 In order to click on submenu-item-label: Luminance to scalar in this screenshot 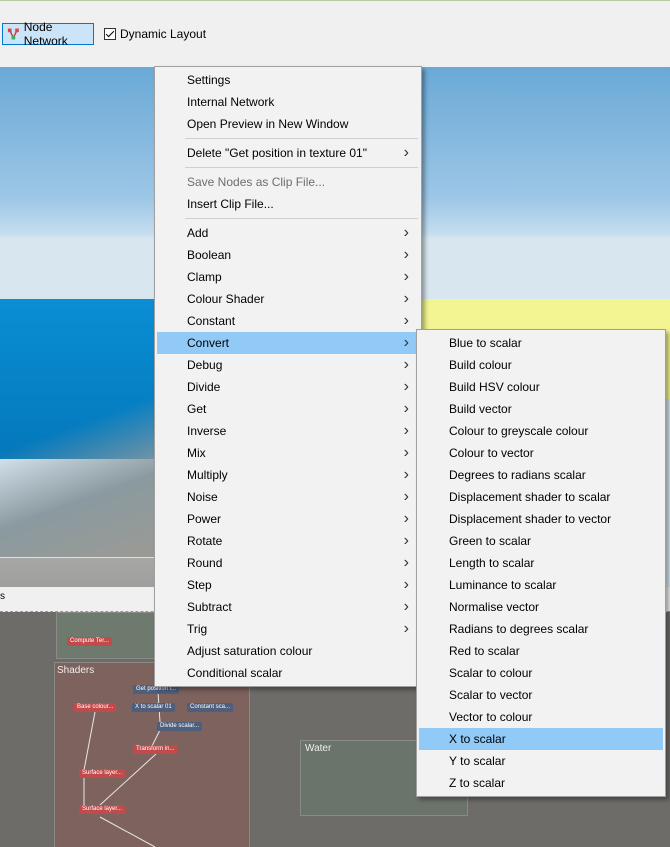, I will do `click(503, 585)`.